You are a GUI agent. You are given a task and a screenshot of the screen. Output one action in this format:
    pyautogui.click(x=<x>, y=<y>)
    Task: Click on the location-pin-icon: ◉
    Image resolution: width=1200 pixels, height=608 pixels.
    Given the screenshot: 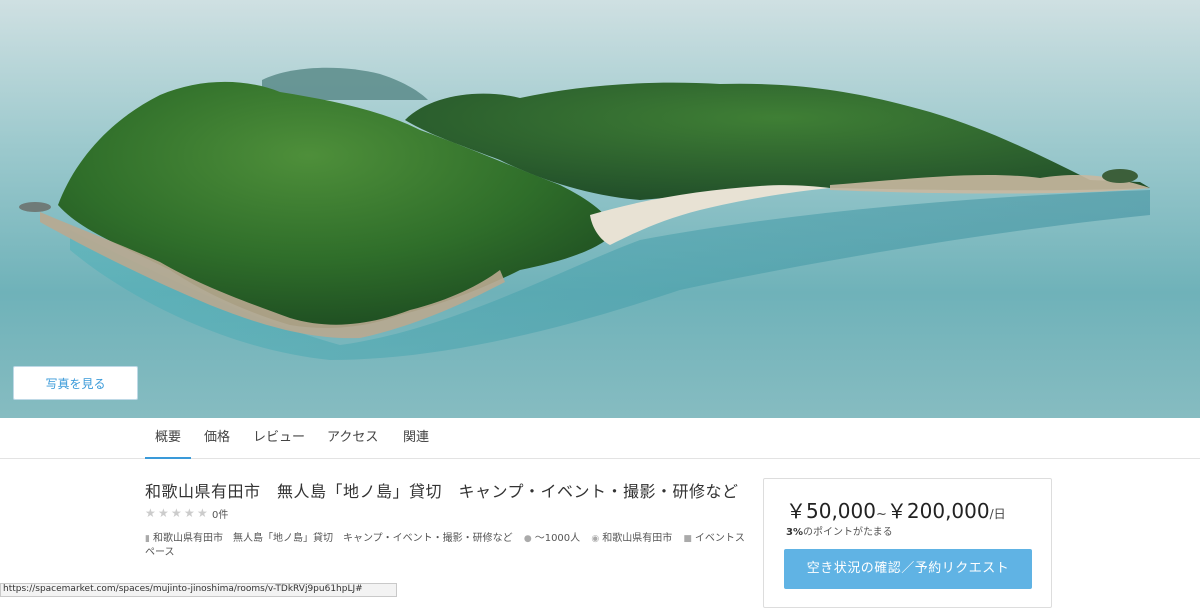 What is the action you would take?
    pyautogui.click(x=595, y=539)
    